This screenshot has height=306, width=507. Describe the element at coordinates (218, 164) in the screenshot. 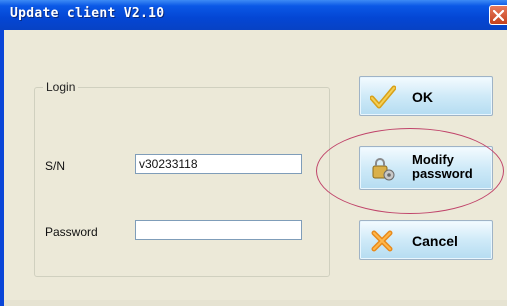

I see `sn-input: v30233118` at that location.